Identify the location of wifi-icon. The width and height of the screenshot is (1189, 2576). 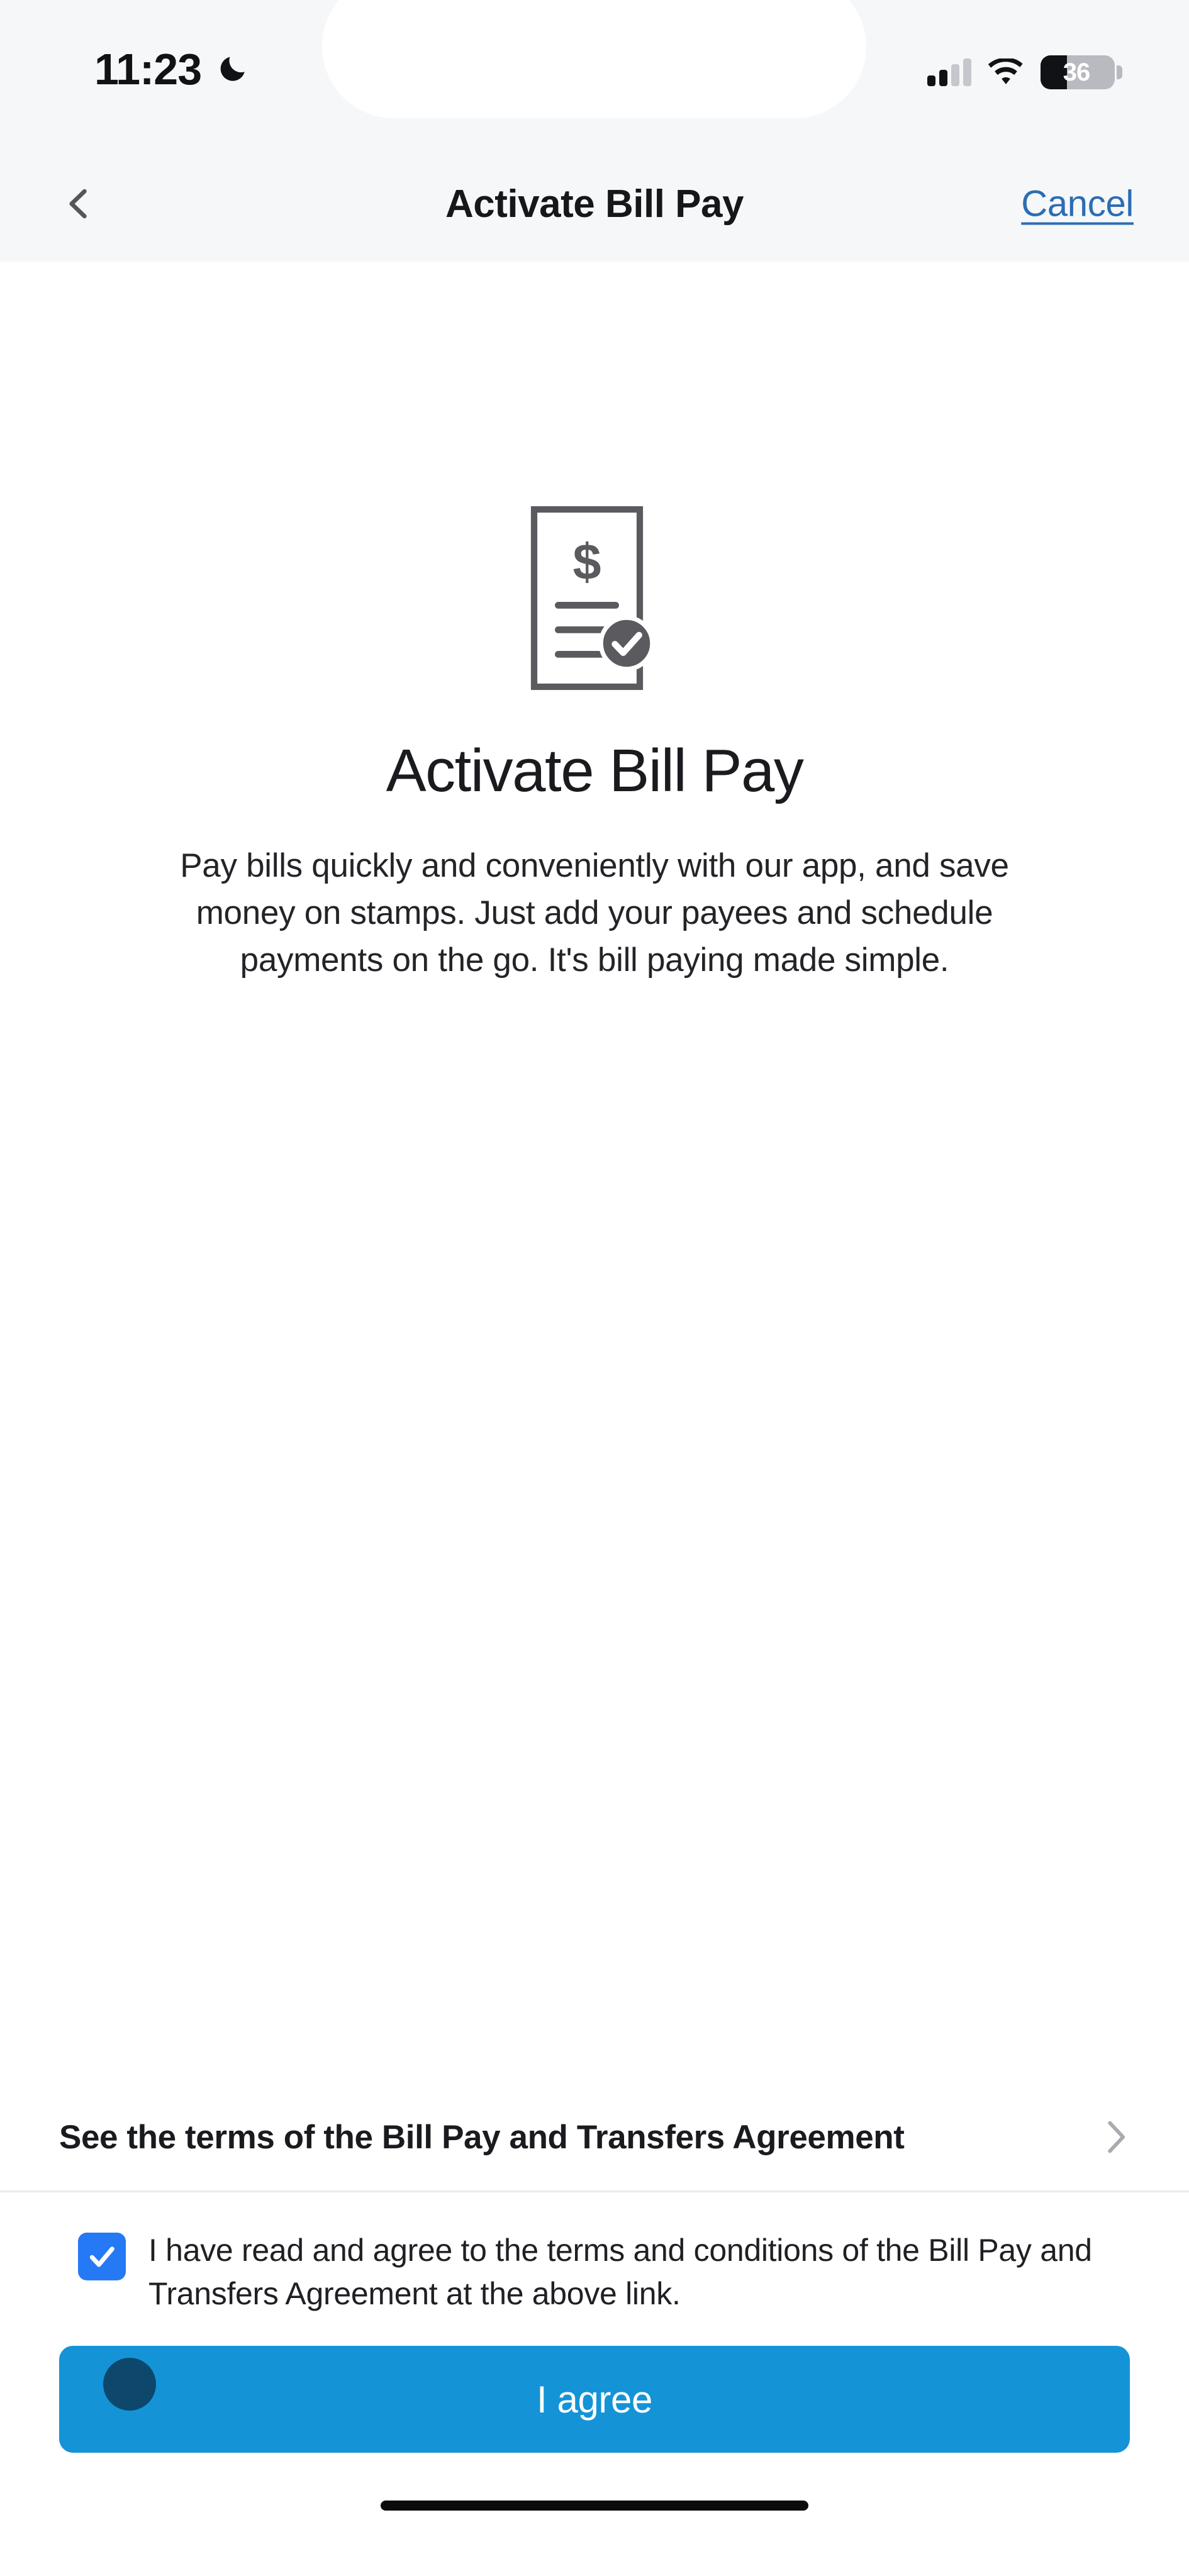
(1005, 71).